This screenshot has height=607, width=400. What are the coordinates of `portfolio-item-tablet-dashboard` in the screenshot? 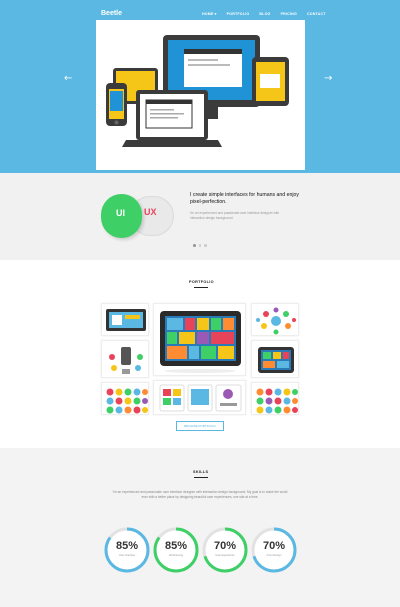 It's located at (275, 359).